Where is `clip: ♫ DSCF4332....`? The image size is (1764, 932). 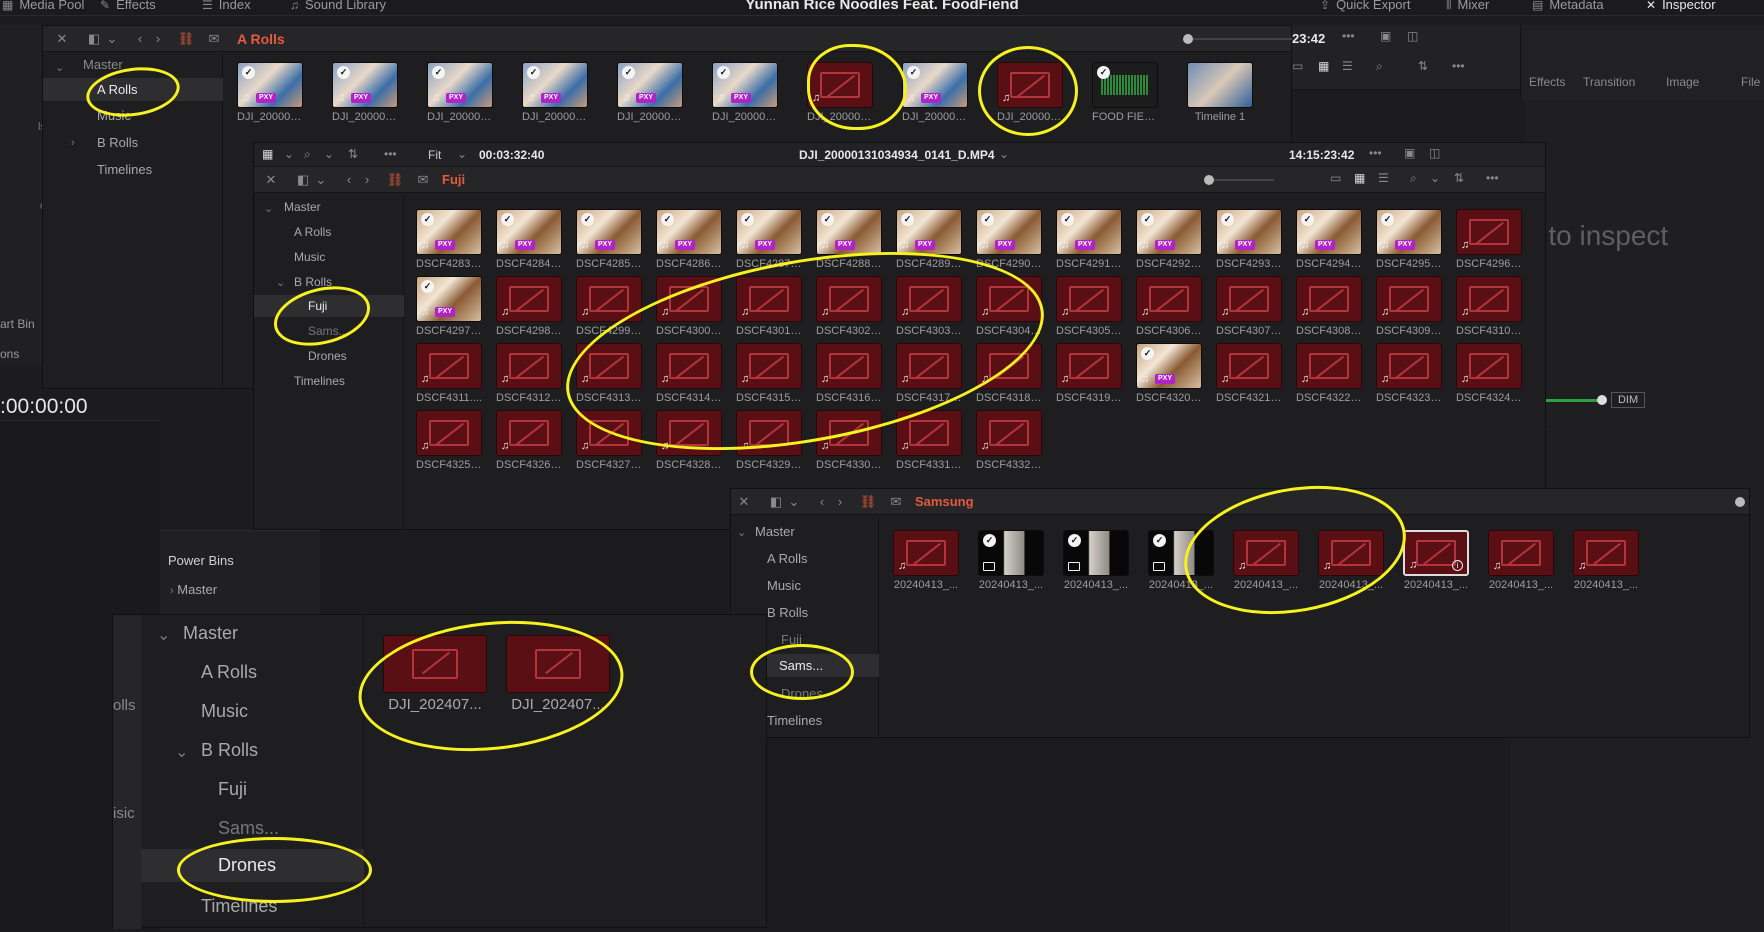
clip: ♫ DSCF4332.... is located at coordinates (1009, 440).